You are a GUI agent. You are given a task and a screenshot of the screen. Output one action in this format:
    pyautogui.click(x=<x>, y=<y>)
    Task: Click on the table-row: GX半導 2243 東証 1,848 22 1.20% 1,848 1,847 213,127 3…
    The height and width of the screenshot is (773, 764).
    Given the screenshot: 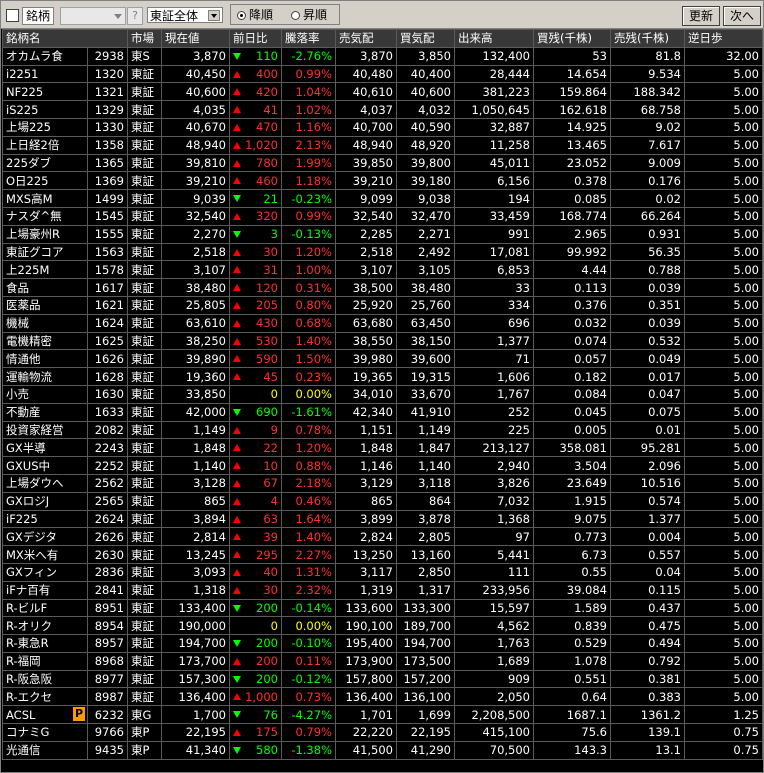 What is the action you would take?
    pyautogui.click(x=382, y=448)
    